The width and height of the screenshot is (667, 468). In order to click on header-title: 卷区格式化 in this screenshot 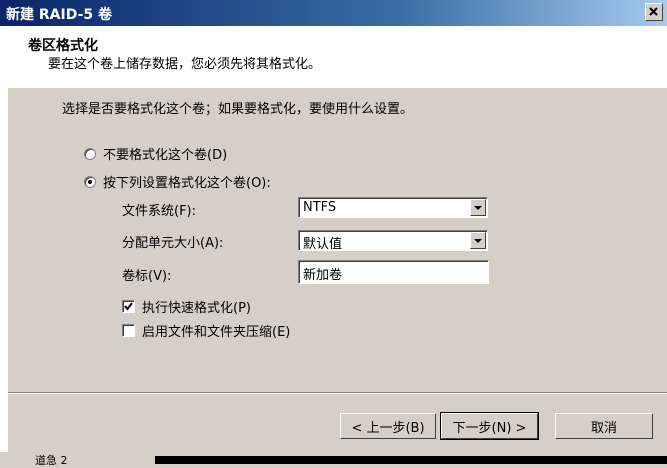, I will do `click(63, 46)`.